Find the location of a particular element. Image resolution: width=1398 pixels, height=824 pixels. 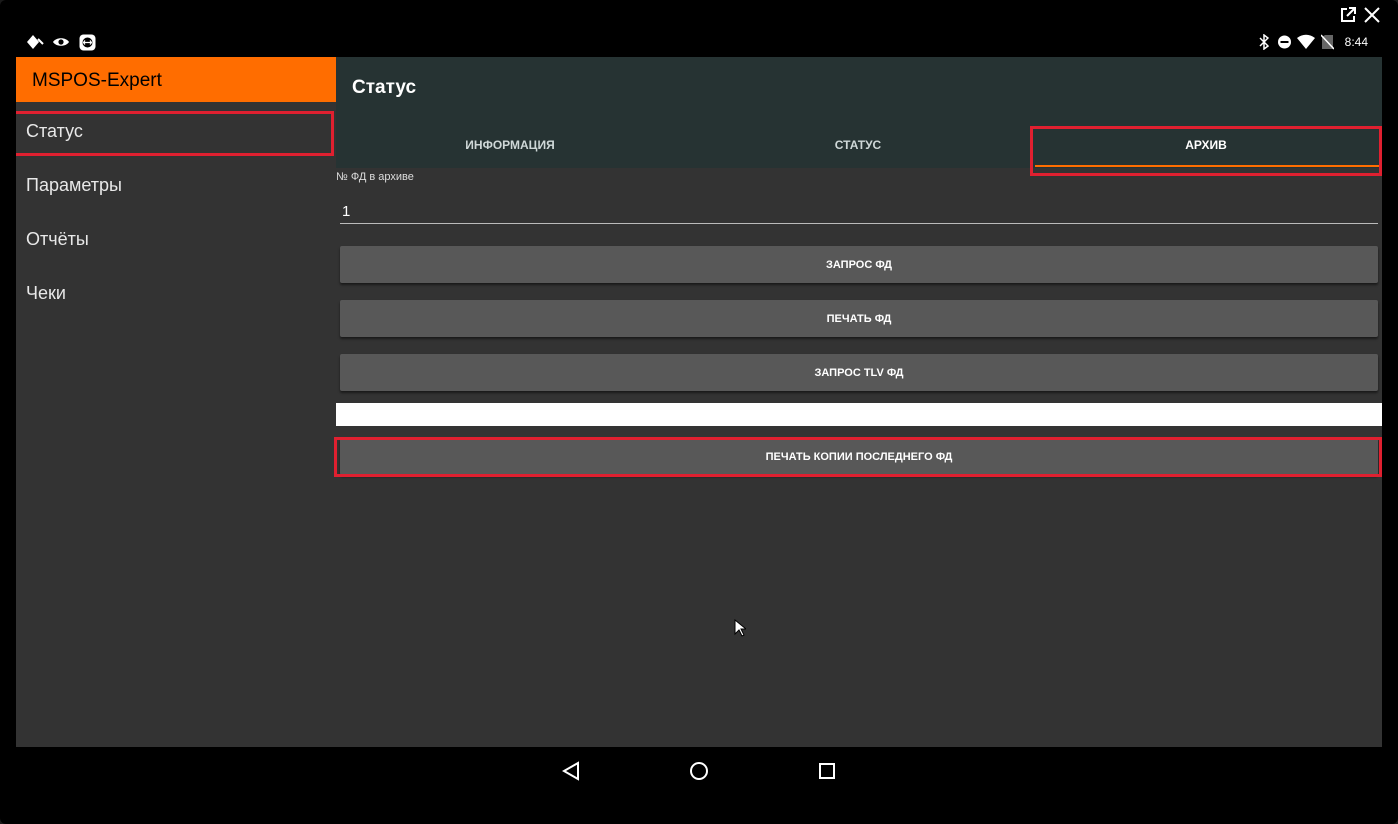

sidebar-item-reports: Отчёты is located at coordinates (176, 239).